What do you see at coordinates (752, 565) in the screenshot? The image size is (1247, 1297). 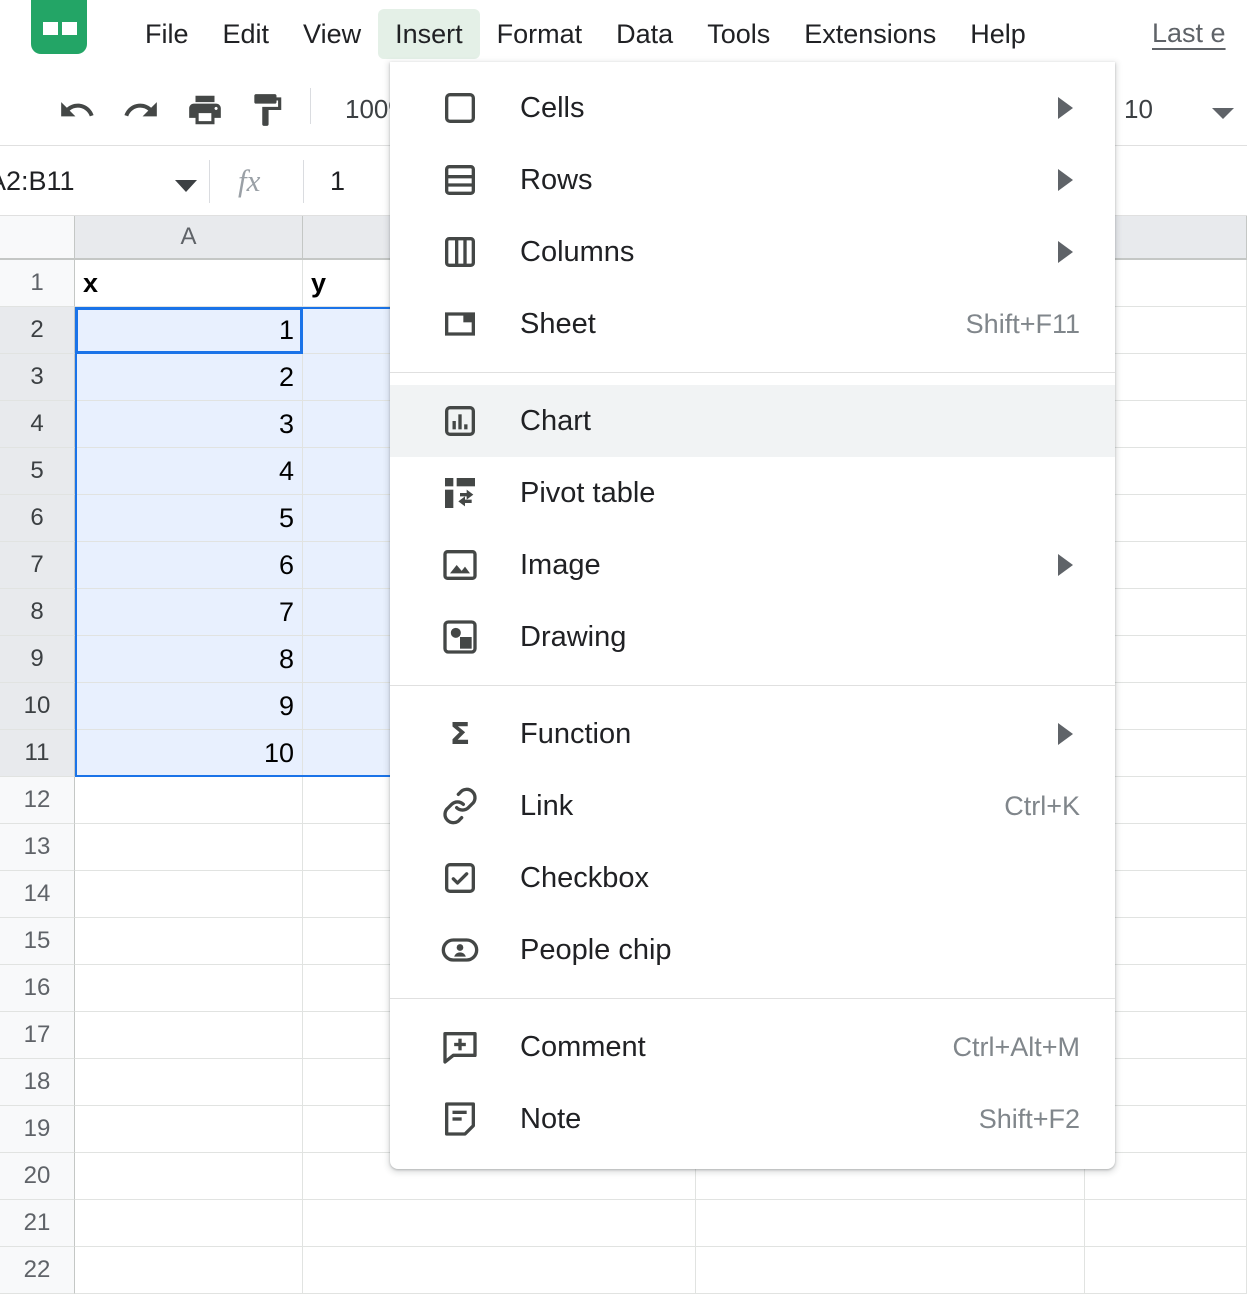 I see `menu-item-image: Image` at bounding box center [752, 565].